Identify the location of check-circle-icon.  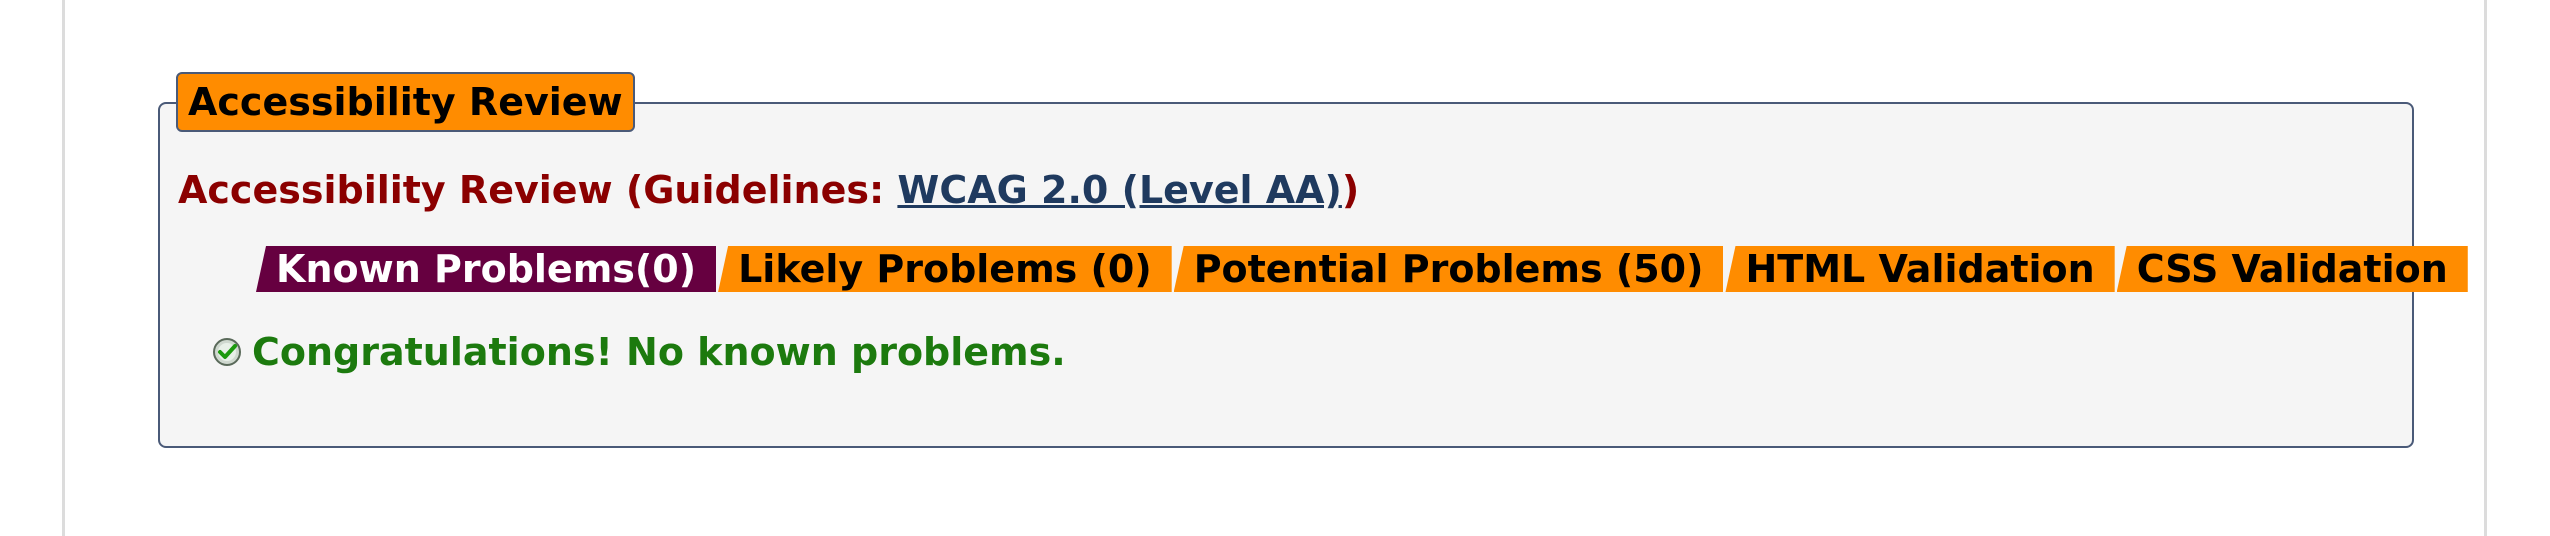
(227, 352).